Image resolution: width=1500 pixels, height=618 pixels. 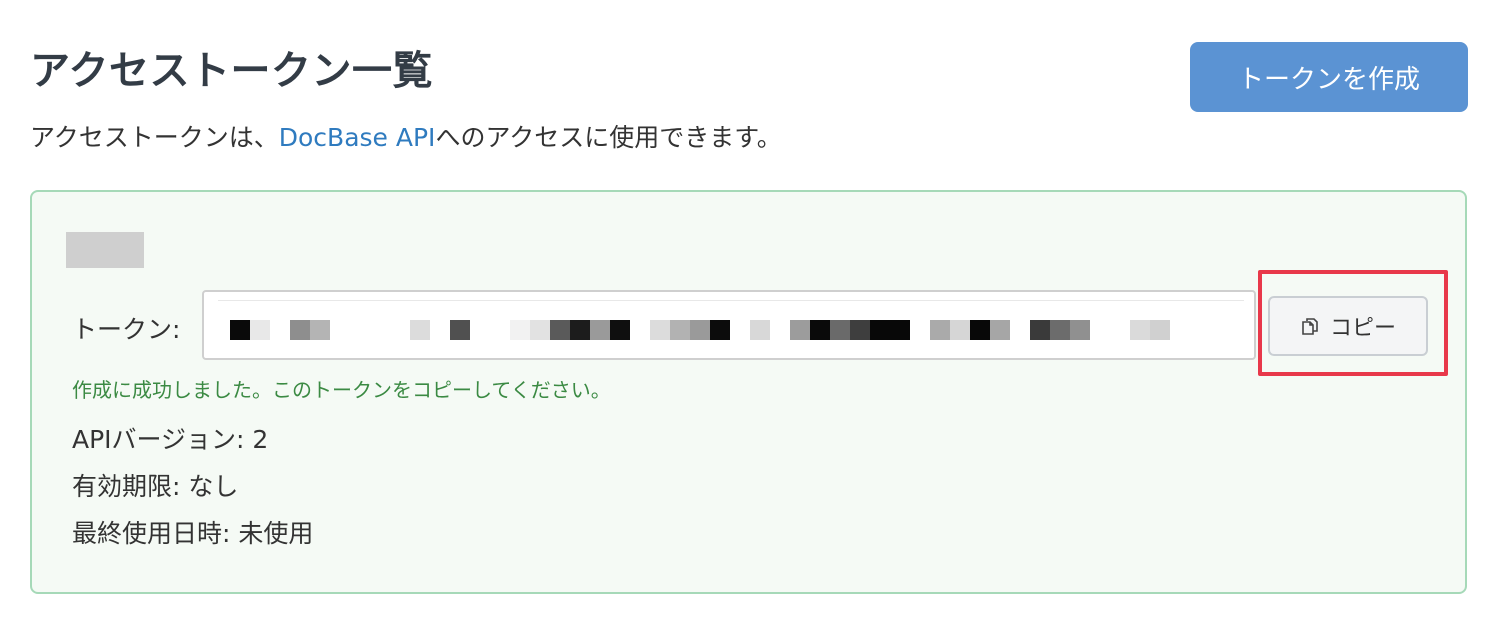 I want to click on token-field-inner-line, so click(x=731, y=300).